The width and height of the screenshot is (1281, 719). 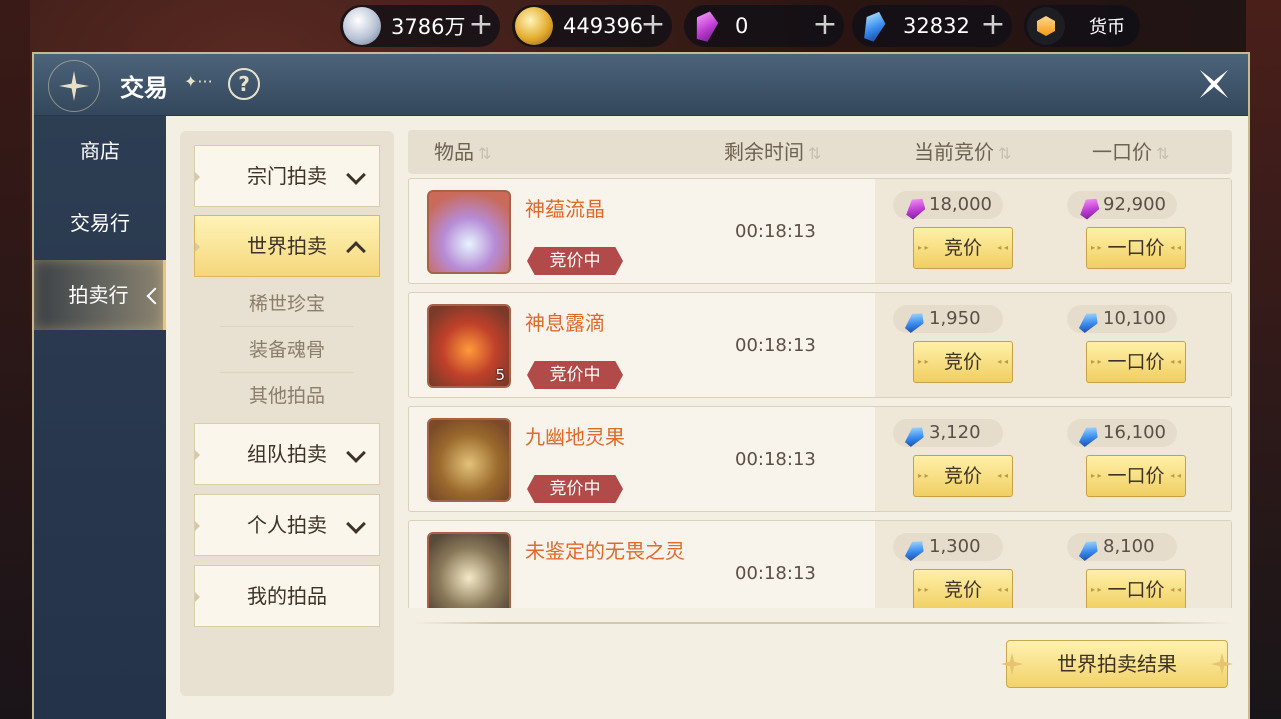 I want to click on buyout-price-value: 92,900, so click(x=1134, y=204).